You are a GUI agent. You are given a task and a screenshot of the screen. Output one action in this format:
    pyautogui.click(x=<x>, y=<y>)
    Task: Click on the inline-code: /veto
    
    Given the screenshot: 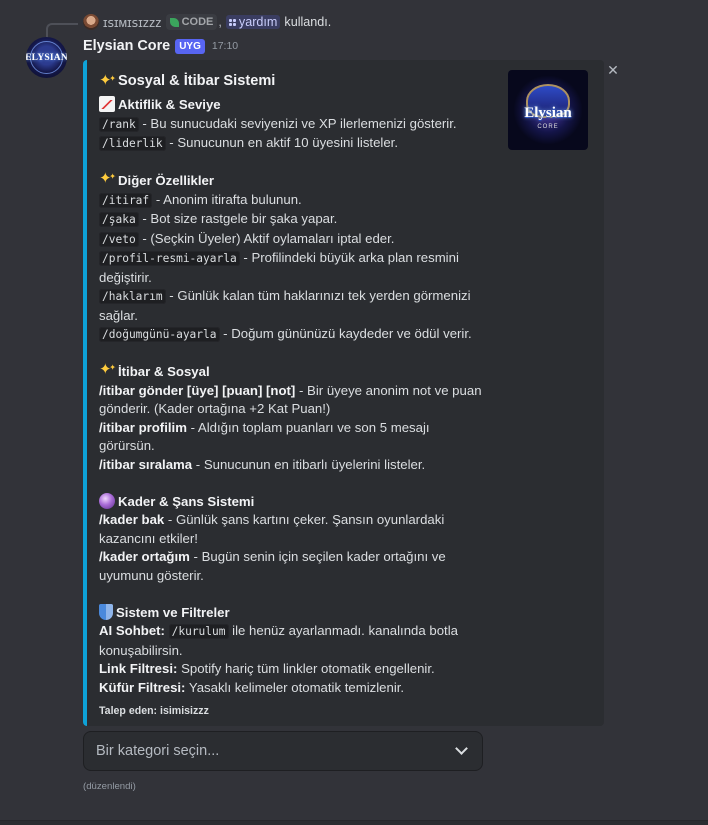 What is the action you would take?
    pyautogui.click(x=119, y=239)
    